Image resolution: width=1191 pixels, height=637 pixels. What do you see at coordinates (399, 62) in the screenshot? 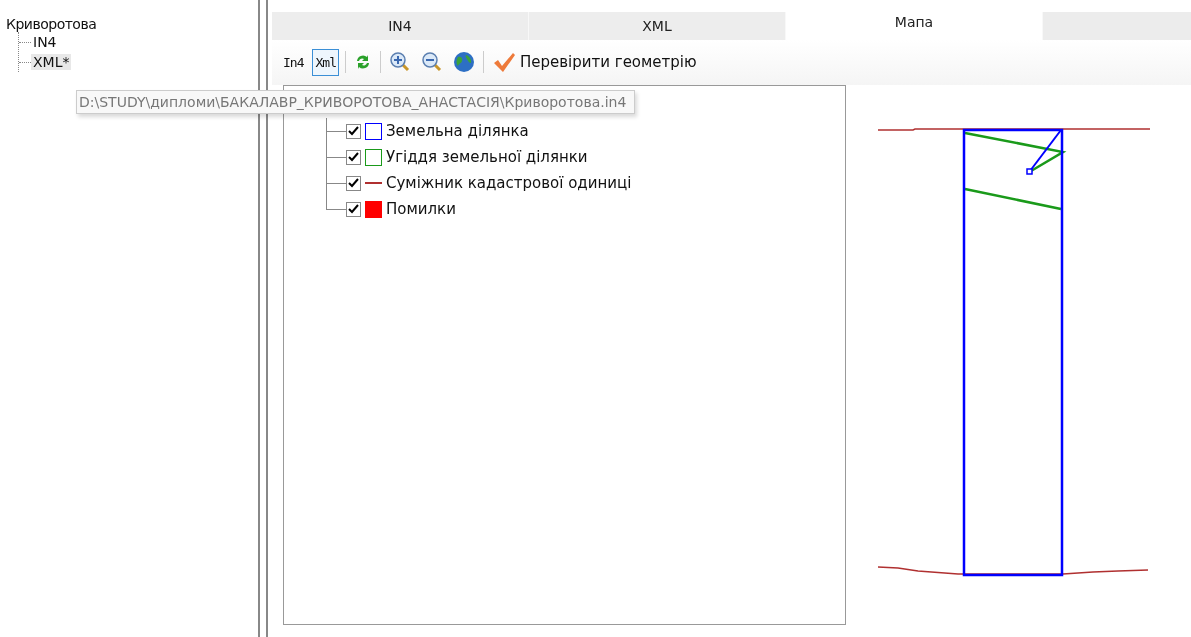
I see `zoom-in-icon` at bounding box center [399, 62].